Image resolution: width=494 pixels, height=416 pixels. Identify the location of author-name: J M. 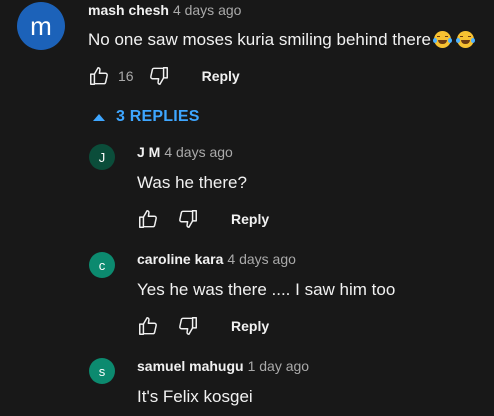
(148, 152).